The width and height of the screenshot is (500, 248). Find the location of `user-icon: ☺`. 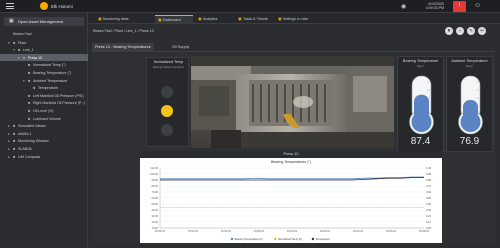

user-icon: ☺ is located at coordinates (477, 5).